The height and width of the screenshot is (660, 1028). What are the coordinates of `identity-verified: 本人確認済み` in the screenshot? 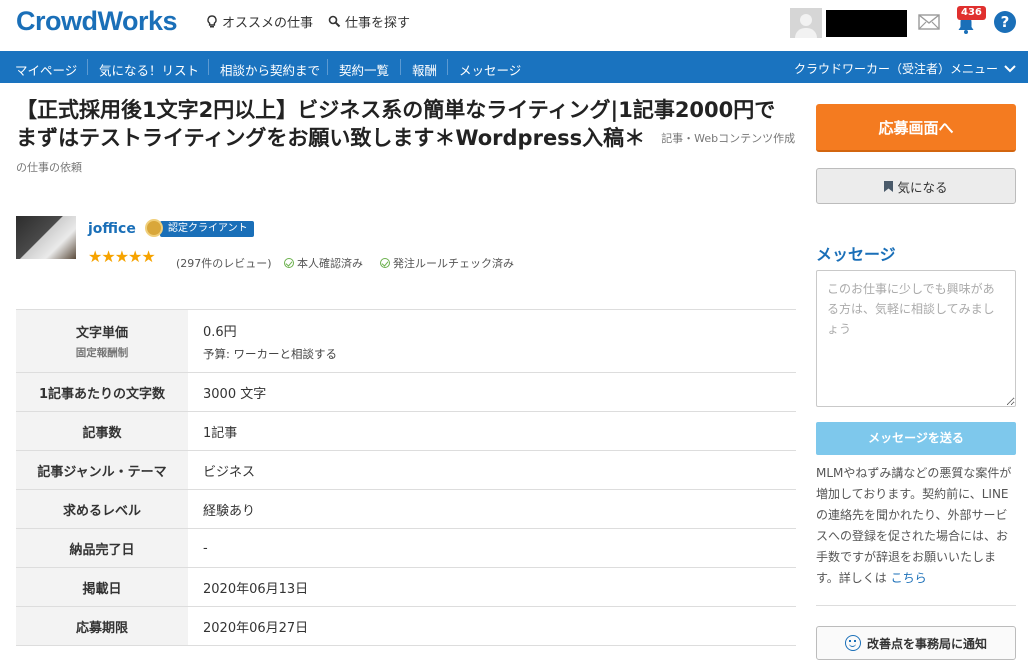 It's located at (323, 263).